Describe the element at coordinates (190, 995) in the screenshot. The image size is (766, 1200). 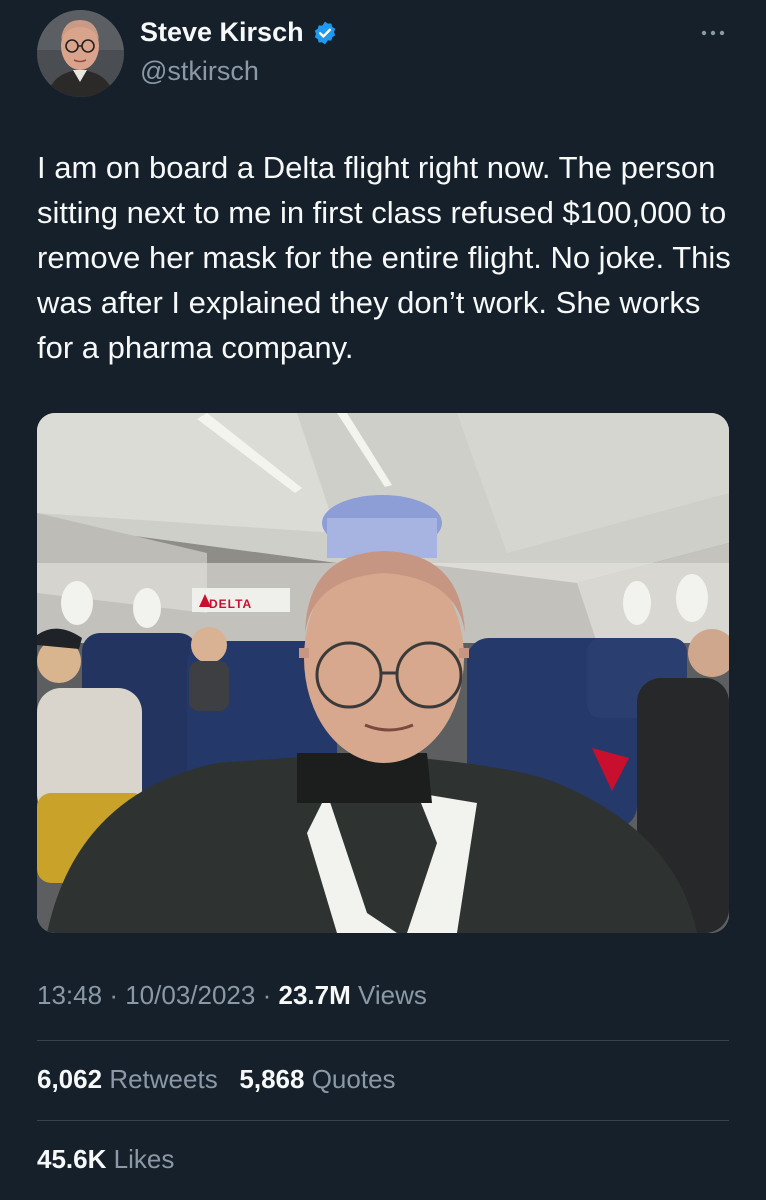
I see `tweet-date: 10/03/2023` at that location.